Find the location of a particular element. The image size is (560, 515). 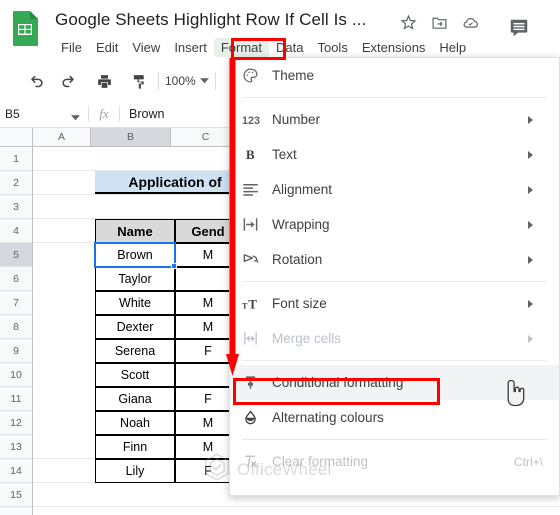

menu-option-theme: Theme is located at coordinates (394, 75).